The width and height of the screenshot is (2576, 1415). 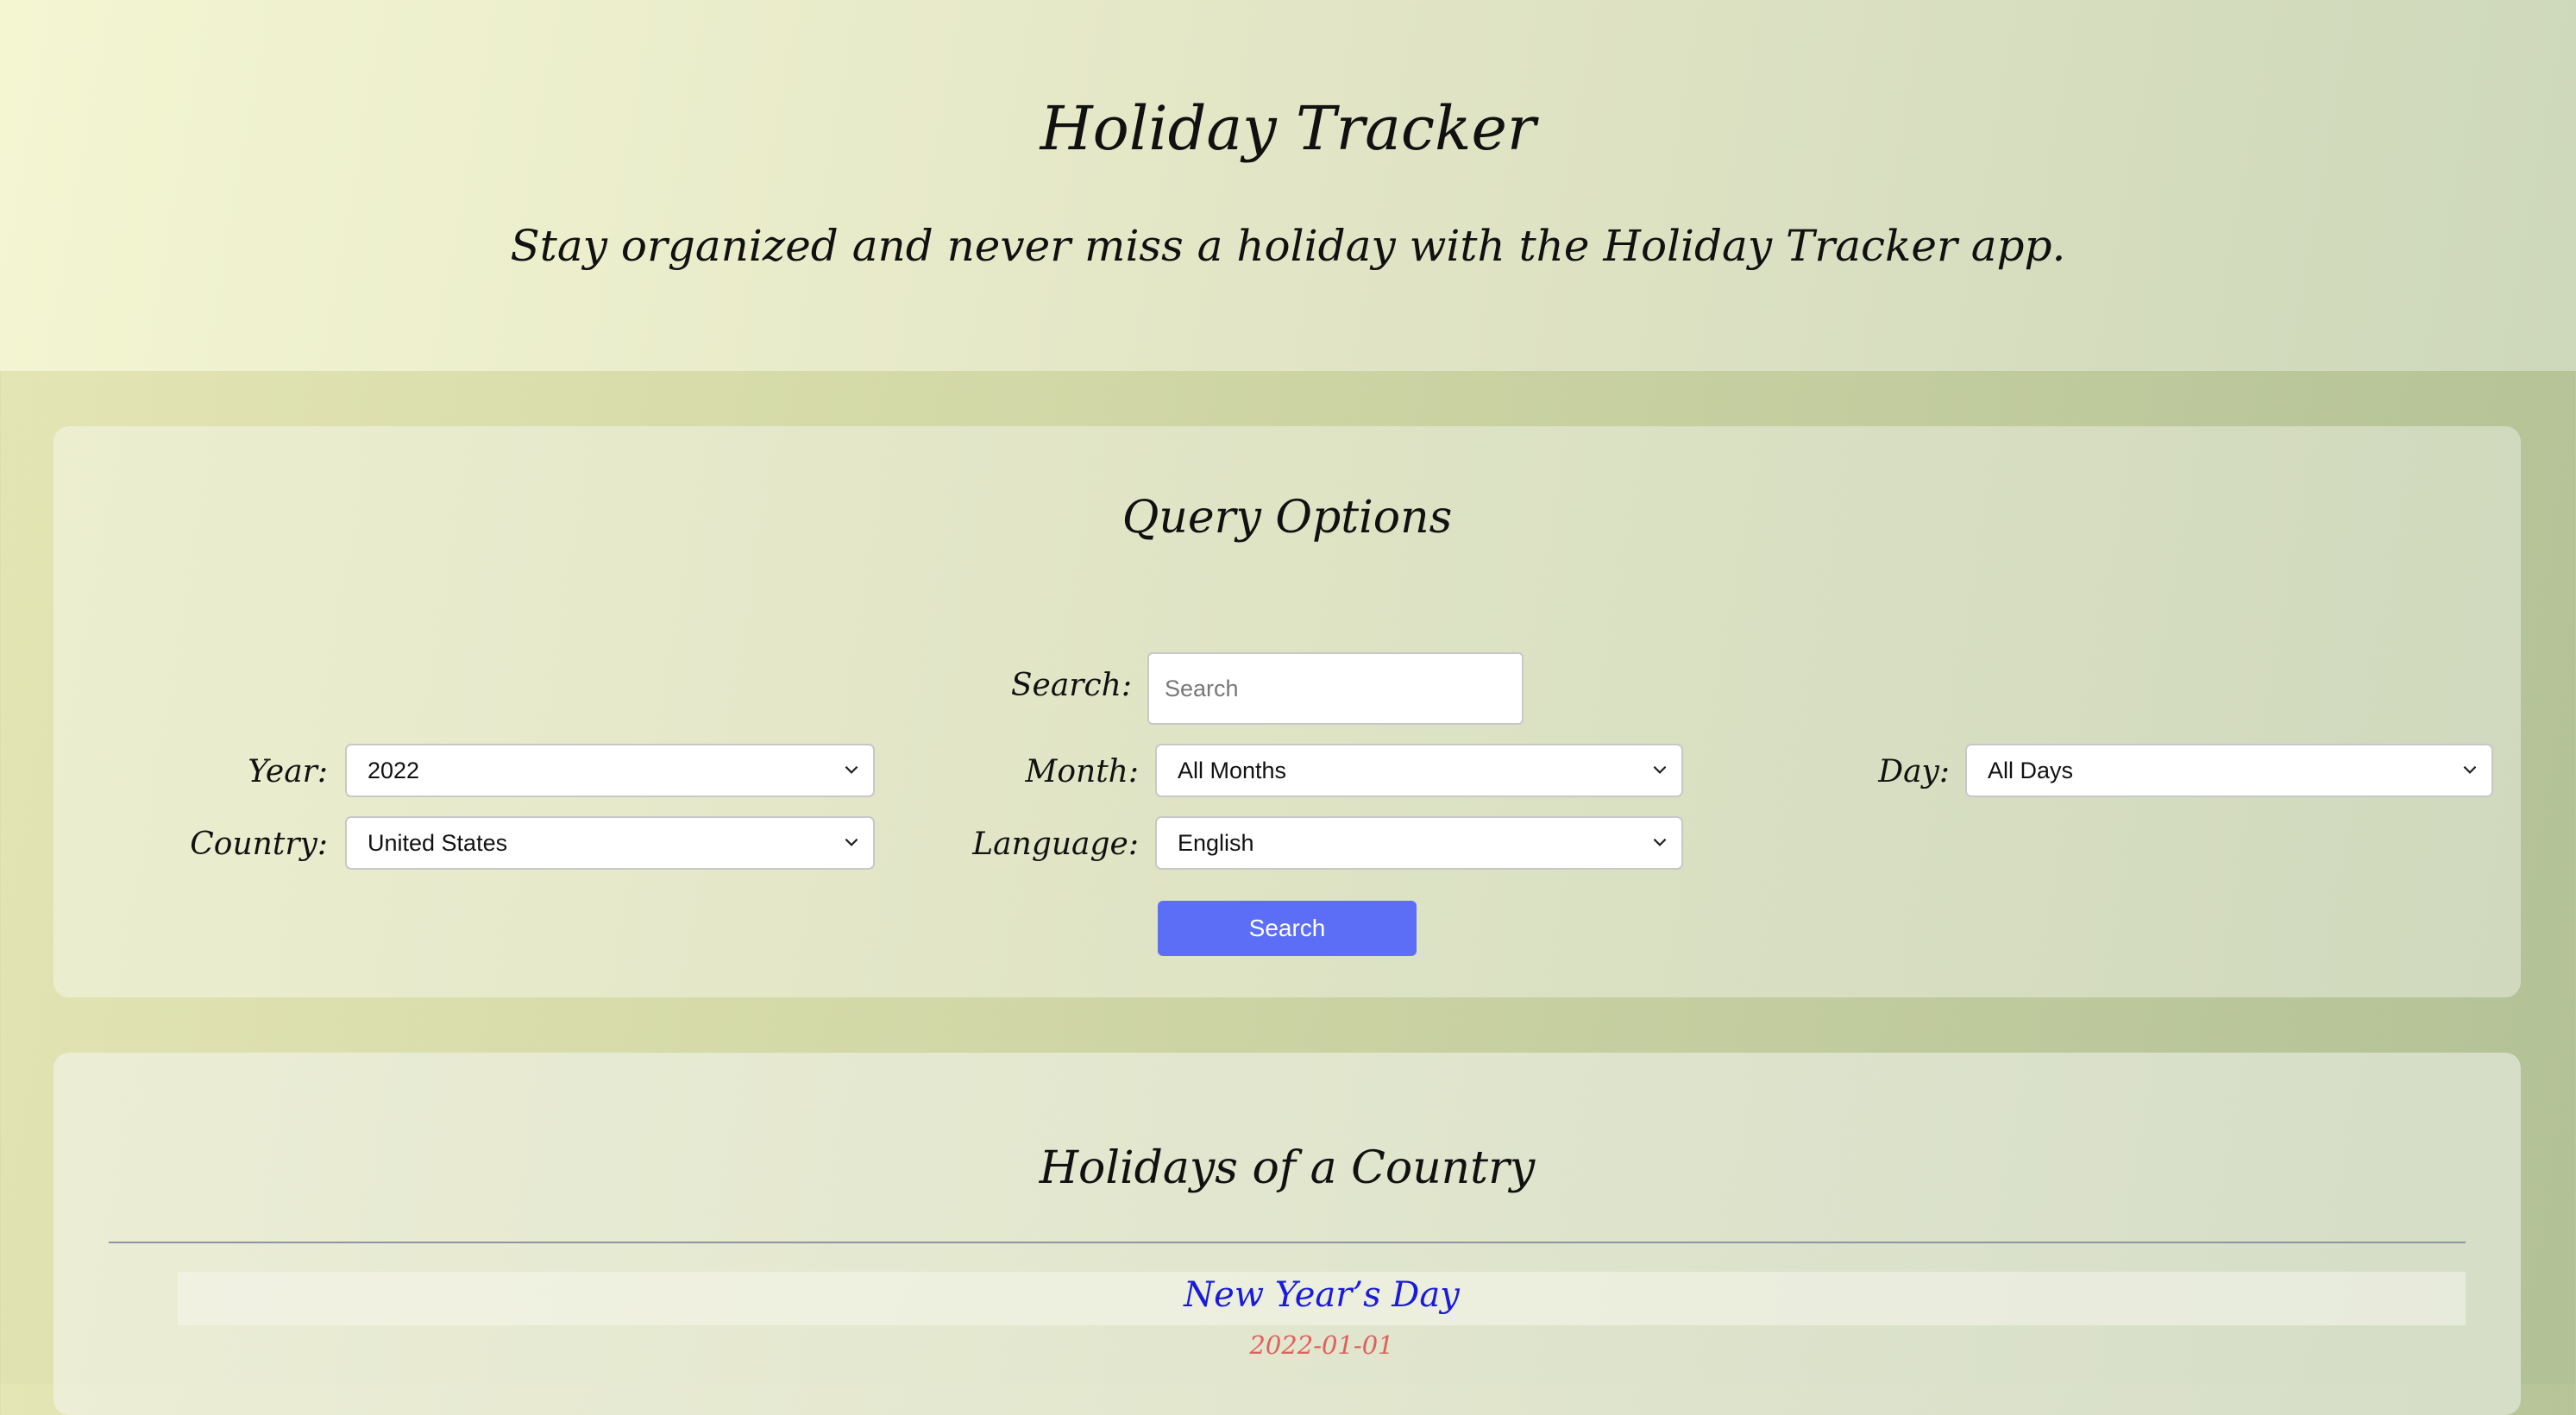 What do you see at coordinates (1419, 843) in the screenshot?
I see `language-select: English` at bounding box center [1419, 843].